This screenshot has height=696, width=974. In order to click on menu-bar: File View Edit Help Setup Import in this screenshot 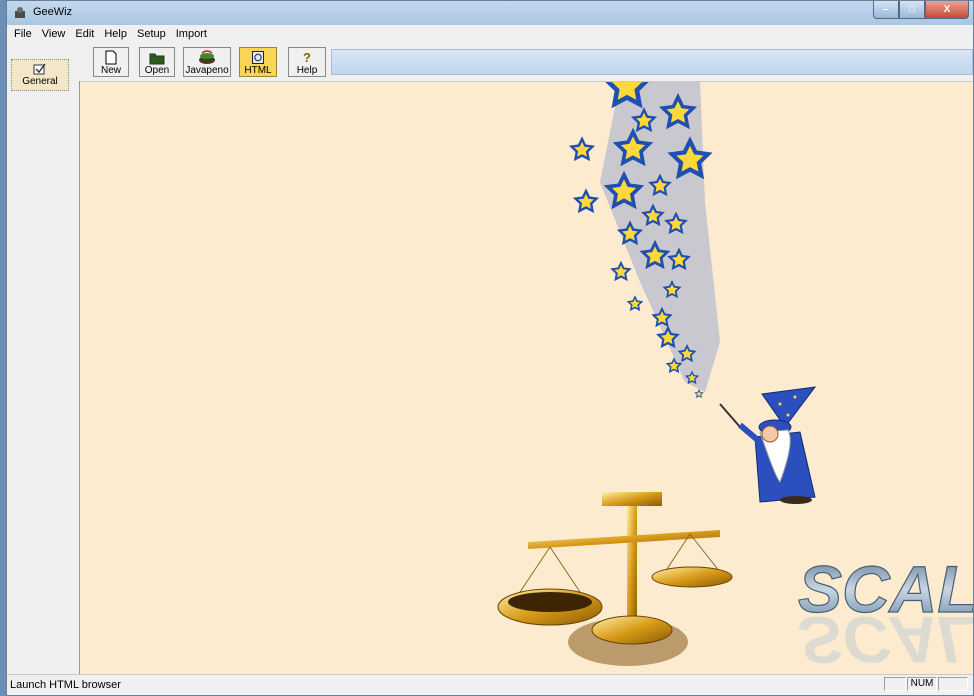, I will do `click(490, 34)`.